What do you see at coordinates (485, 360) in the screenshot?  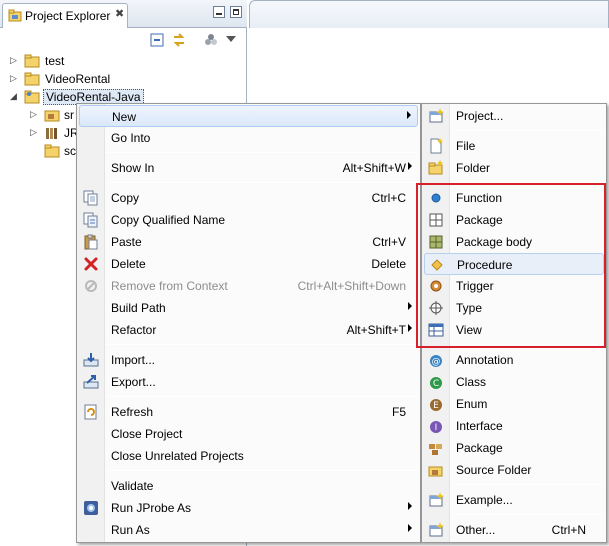 I see `menu-item-label: Annotation` at bounding box center [485, 360].